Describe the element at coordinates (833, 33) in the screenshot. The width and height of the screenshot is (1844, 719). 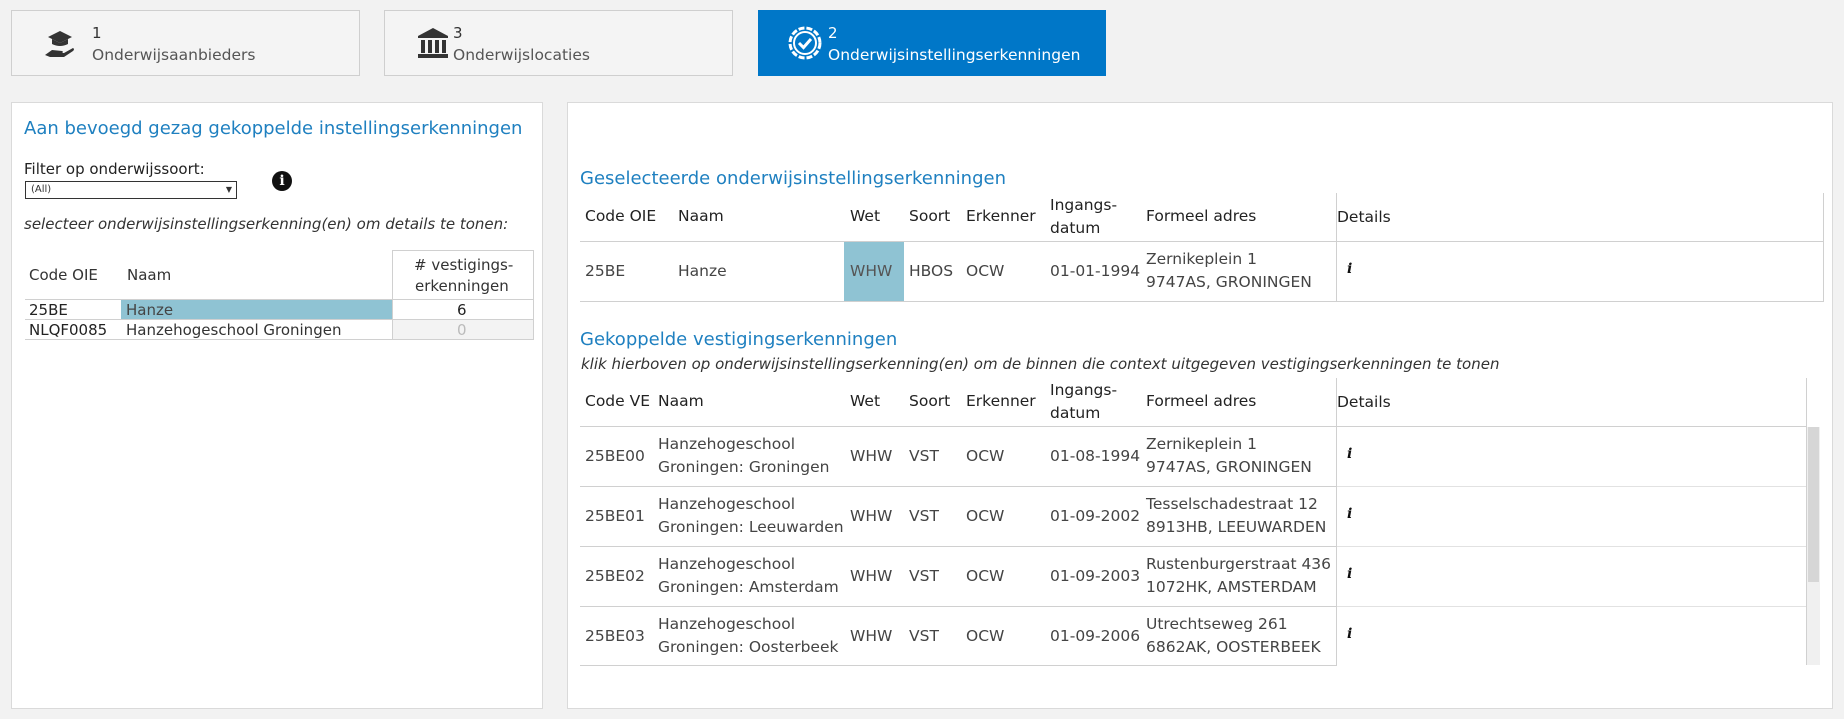
I see `tab-number: 2` at that location.